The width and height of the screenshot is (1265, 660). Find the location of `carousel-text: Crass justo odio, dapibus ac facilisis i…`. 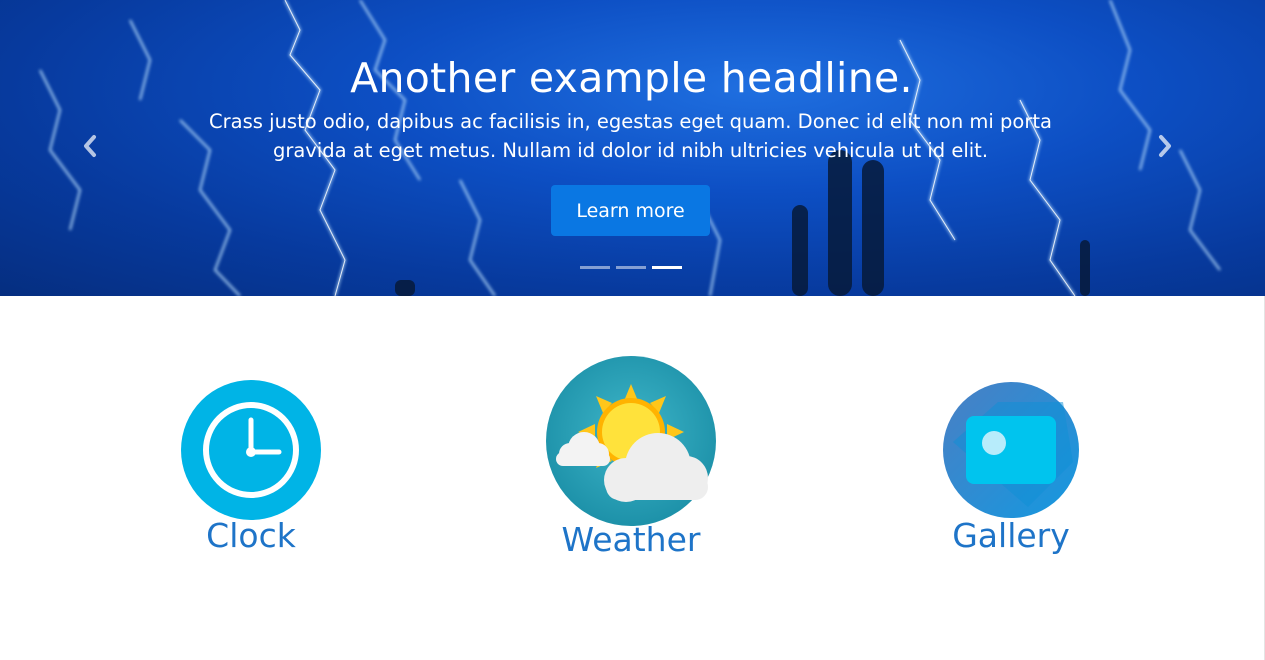

carousel-text: Crass justo odio, dapibus ac facilisis i… is located at coordinates (630, 136).